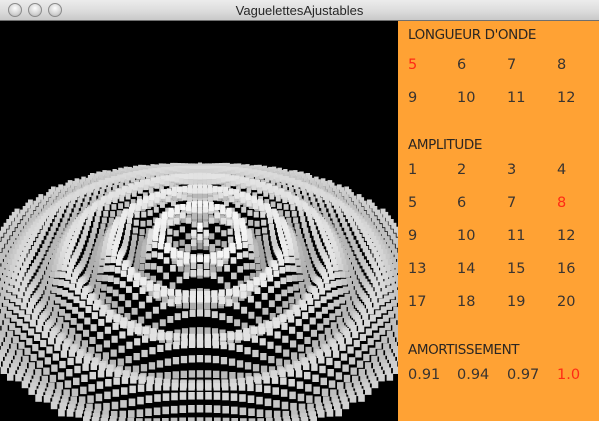  What do you see at coordinates (473, 375) in the screenshot?
I see `damping-option: 0.94` at bounding box center [473, 375].